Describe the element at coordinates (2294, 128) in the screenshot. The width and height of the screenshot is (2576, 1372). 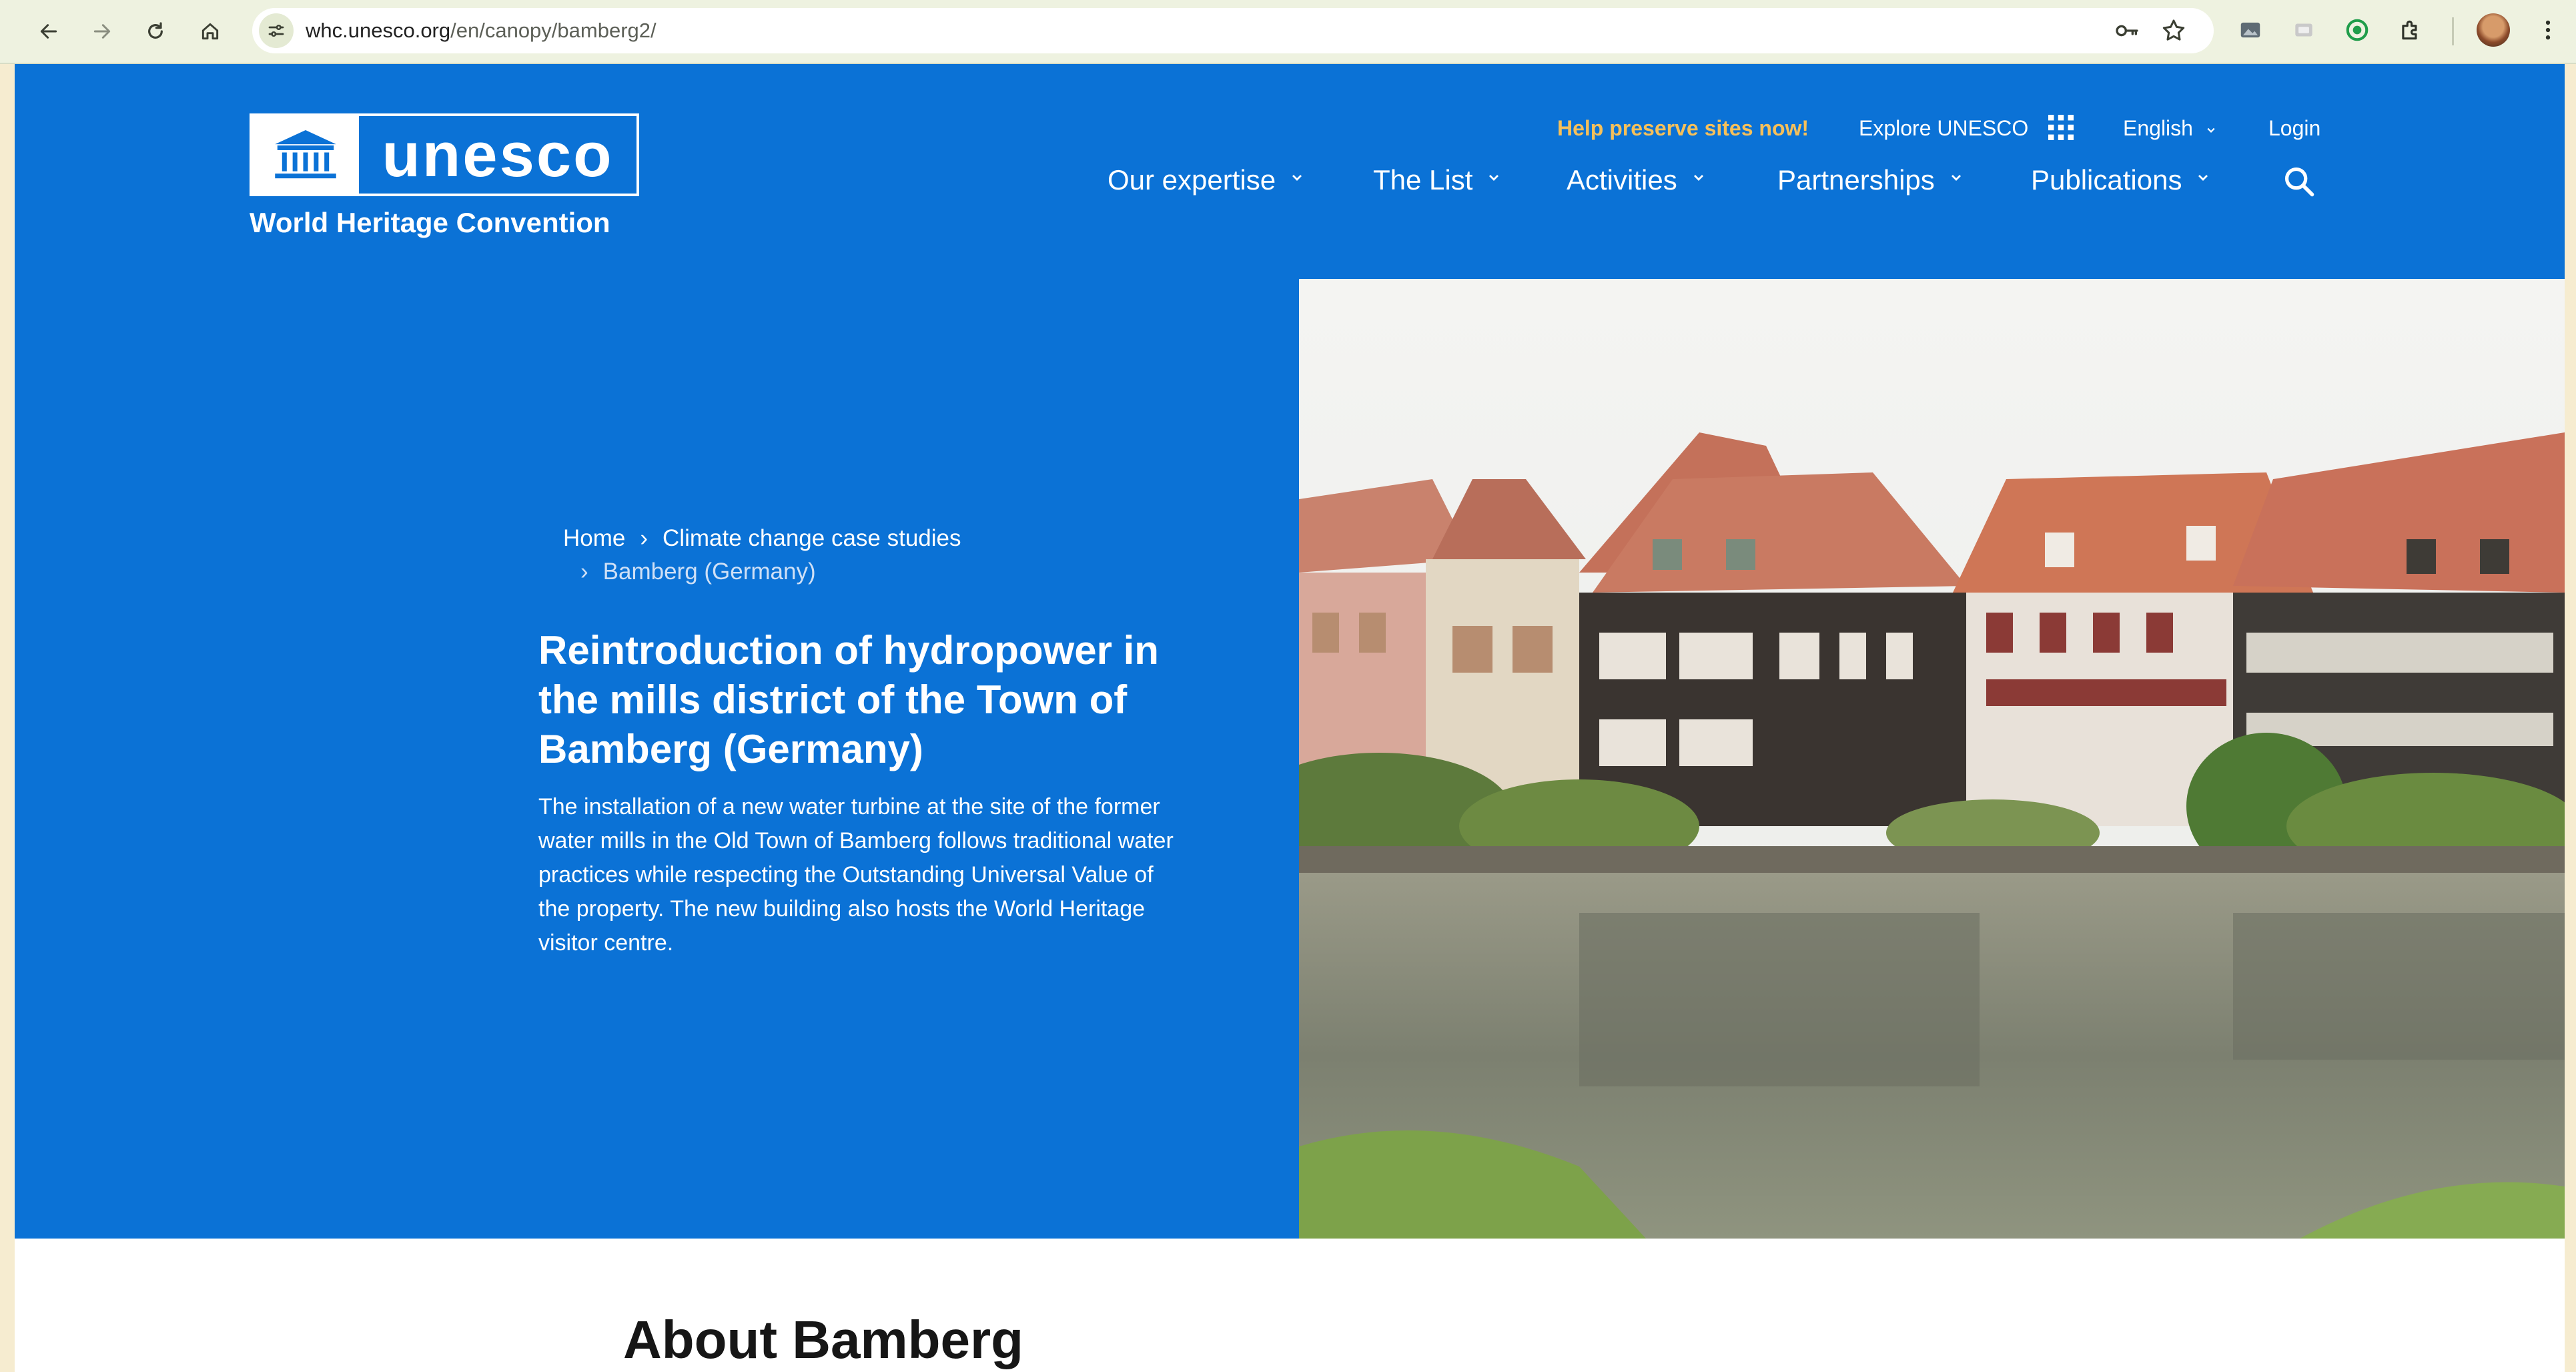
I see `login-link: Login` at that location.